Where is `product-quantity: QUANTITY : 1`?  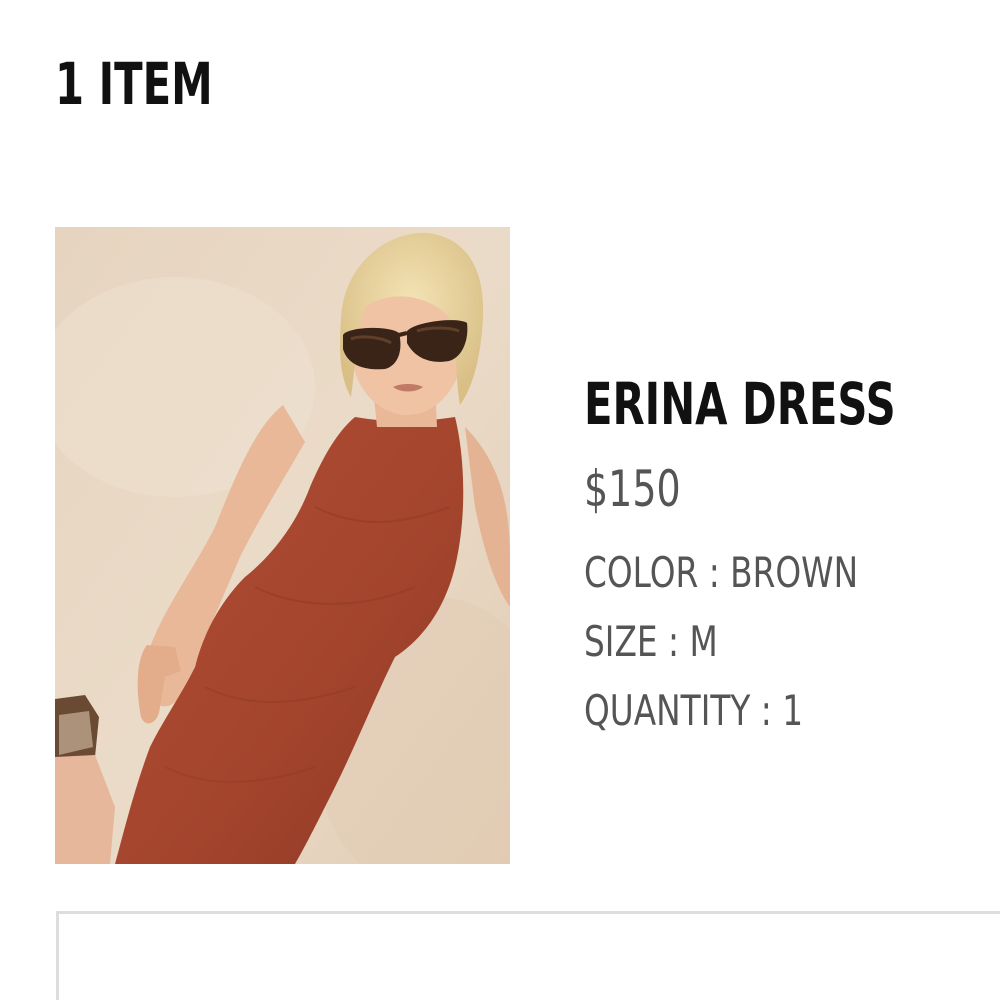 product-quantity: QUANTITY : 1 is located at coordinates (694, 710).